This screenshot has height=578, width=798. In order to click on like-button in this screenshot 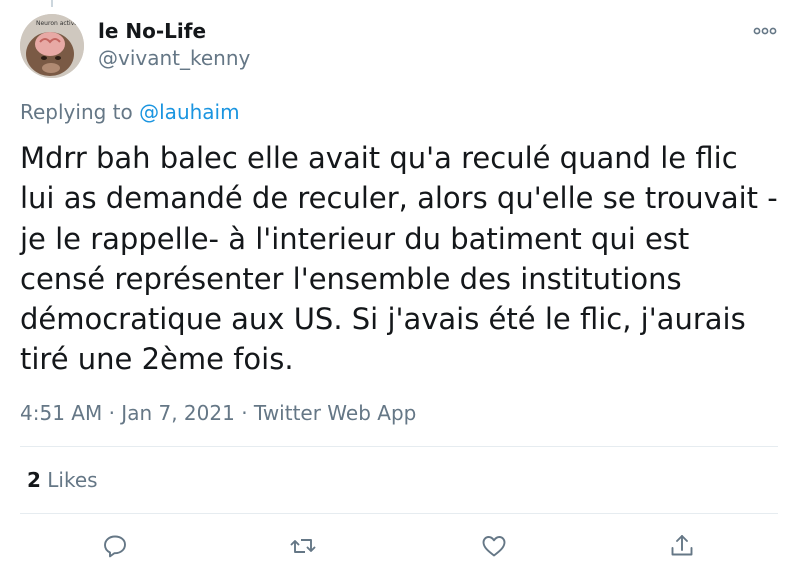, I will do `click(494, 546)`.